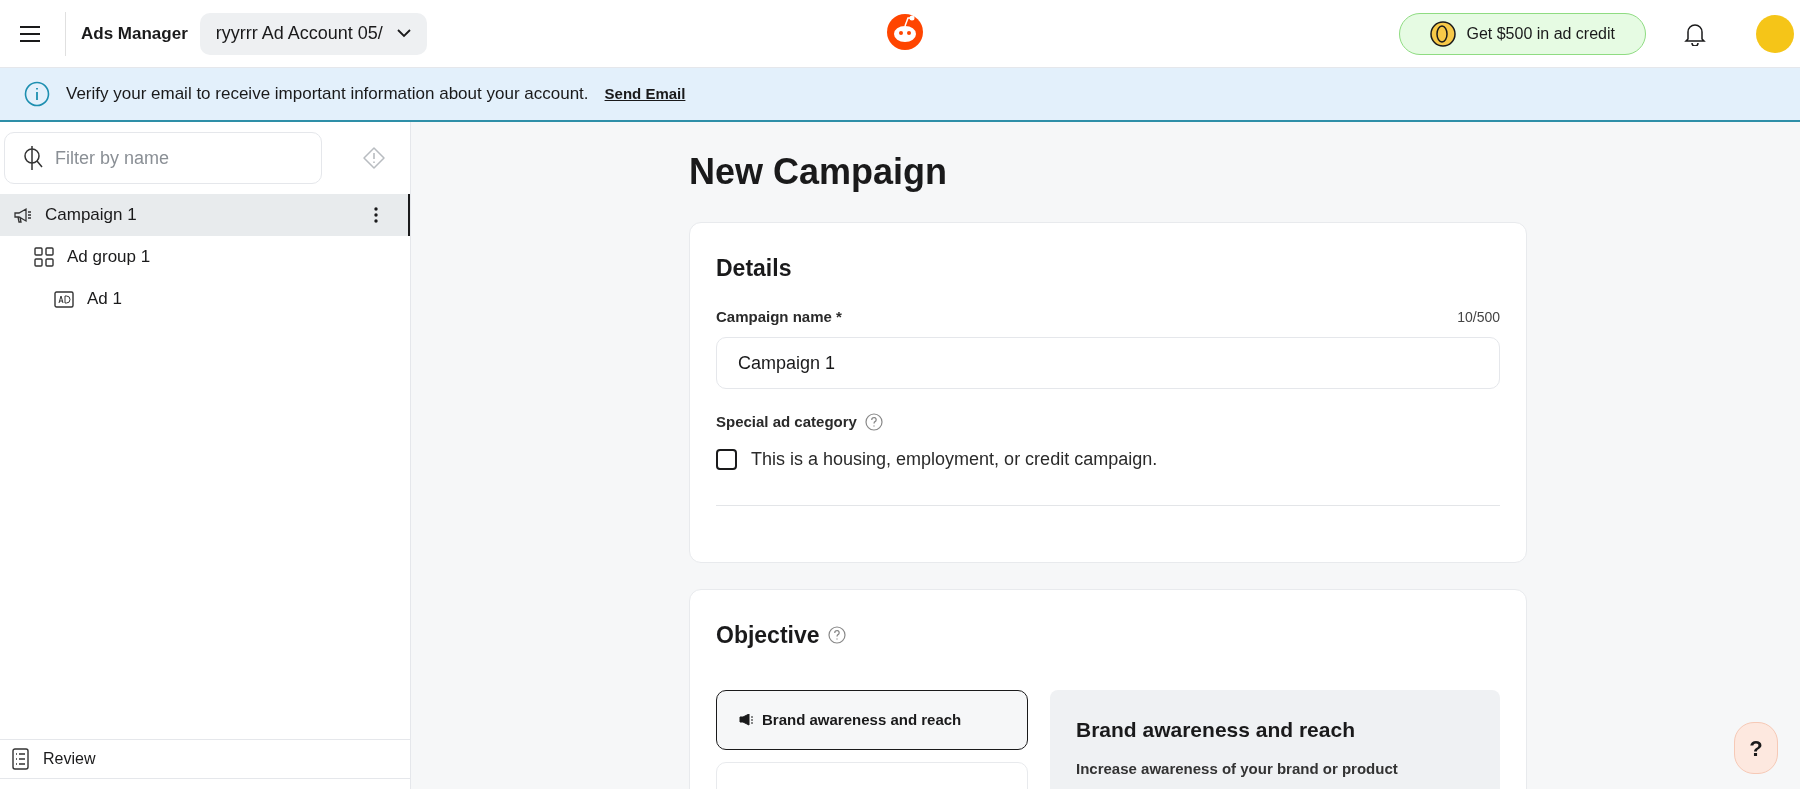 This screenshot has width=1800, height=789. I want to click on details-heading: Details, so click(754, 268).